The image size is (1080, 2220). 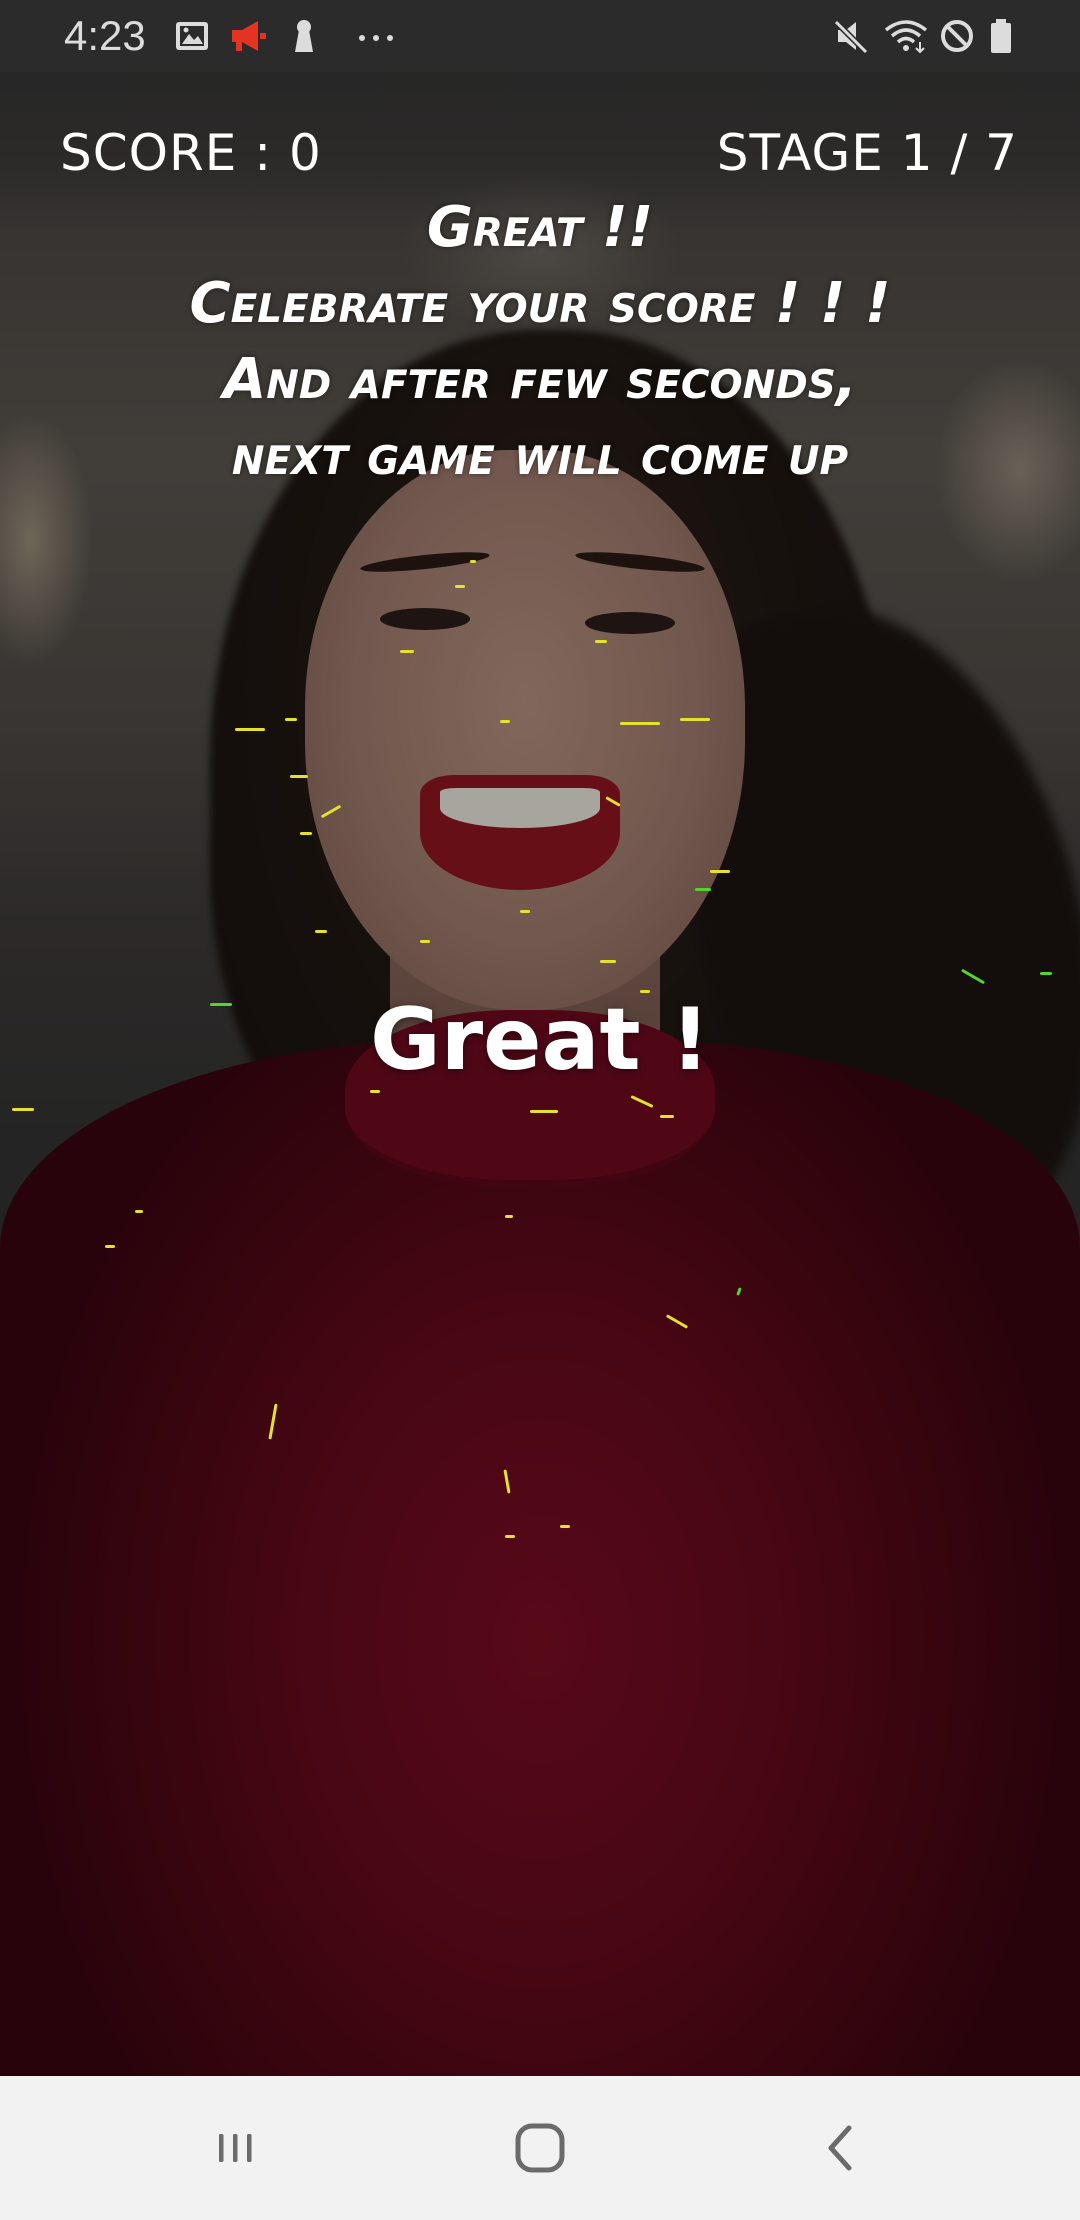 What do you see at coordinates (867, 153) in the screenshot?
I see `stage-label: STAGE 1 / 7` at bounding box center [867, 153].